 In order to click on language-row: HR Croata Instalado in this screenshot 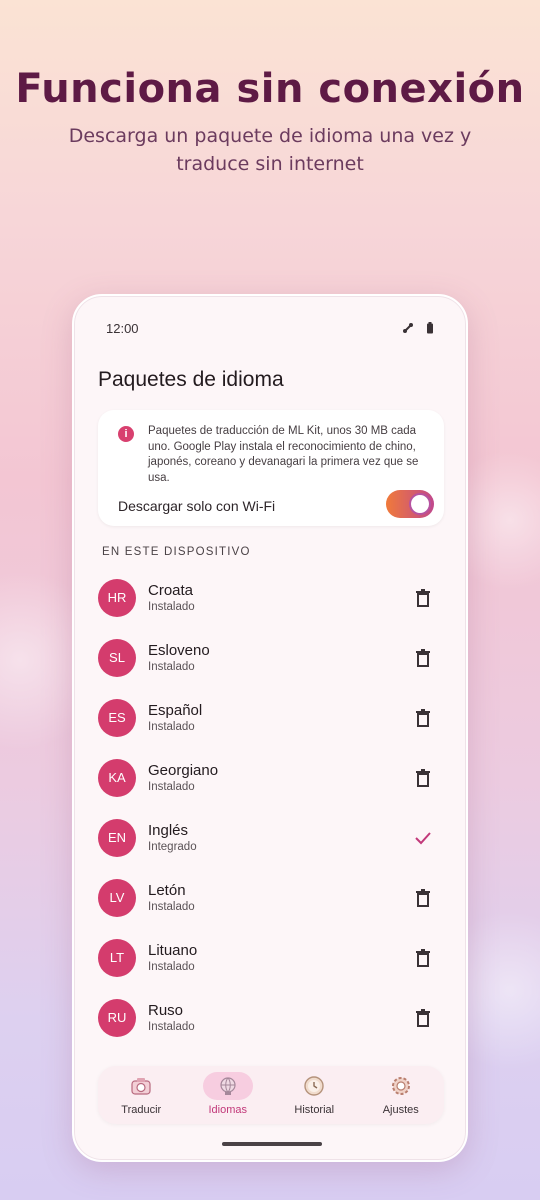, I will do `click(270, 598)`.